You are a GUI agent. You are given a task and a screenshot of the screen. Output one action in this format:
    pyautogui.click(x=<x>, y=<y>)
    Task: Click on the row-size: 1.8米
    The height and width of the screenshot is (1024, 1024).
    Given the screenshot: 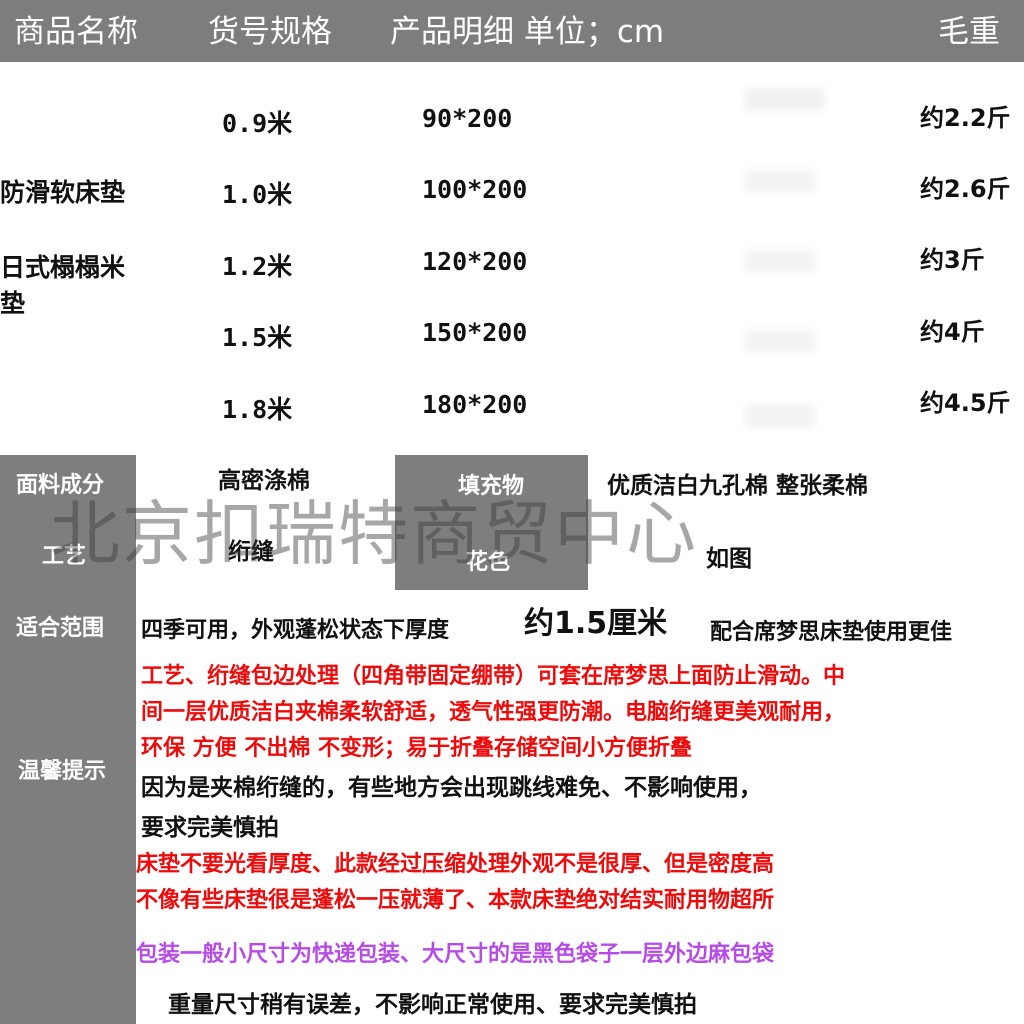 What is the action you would take?
    pyautogui.click(x=257, y=409)
    